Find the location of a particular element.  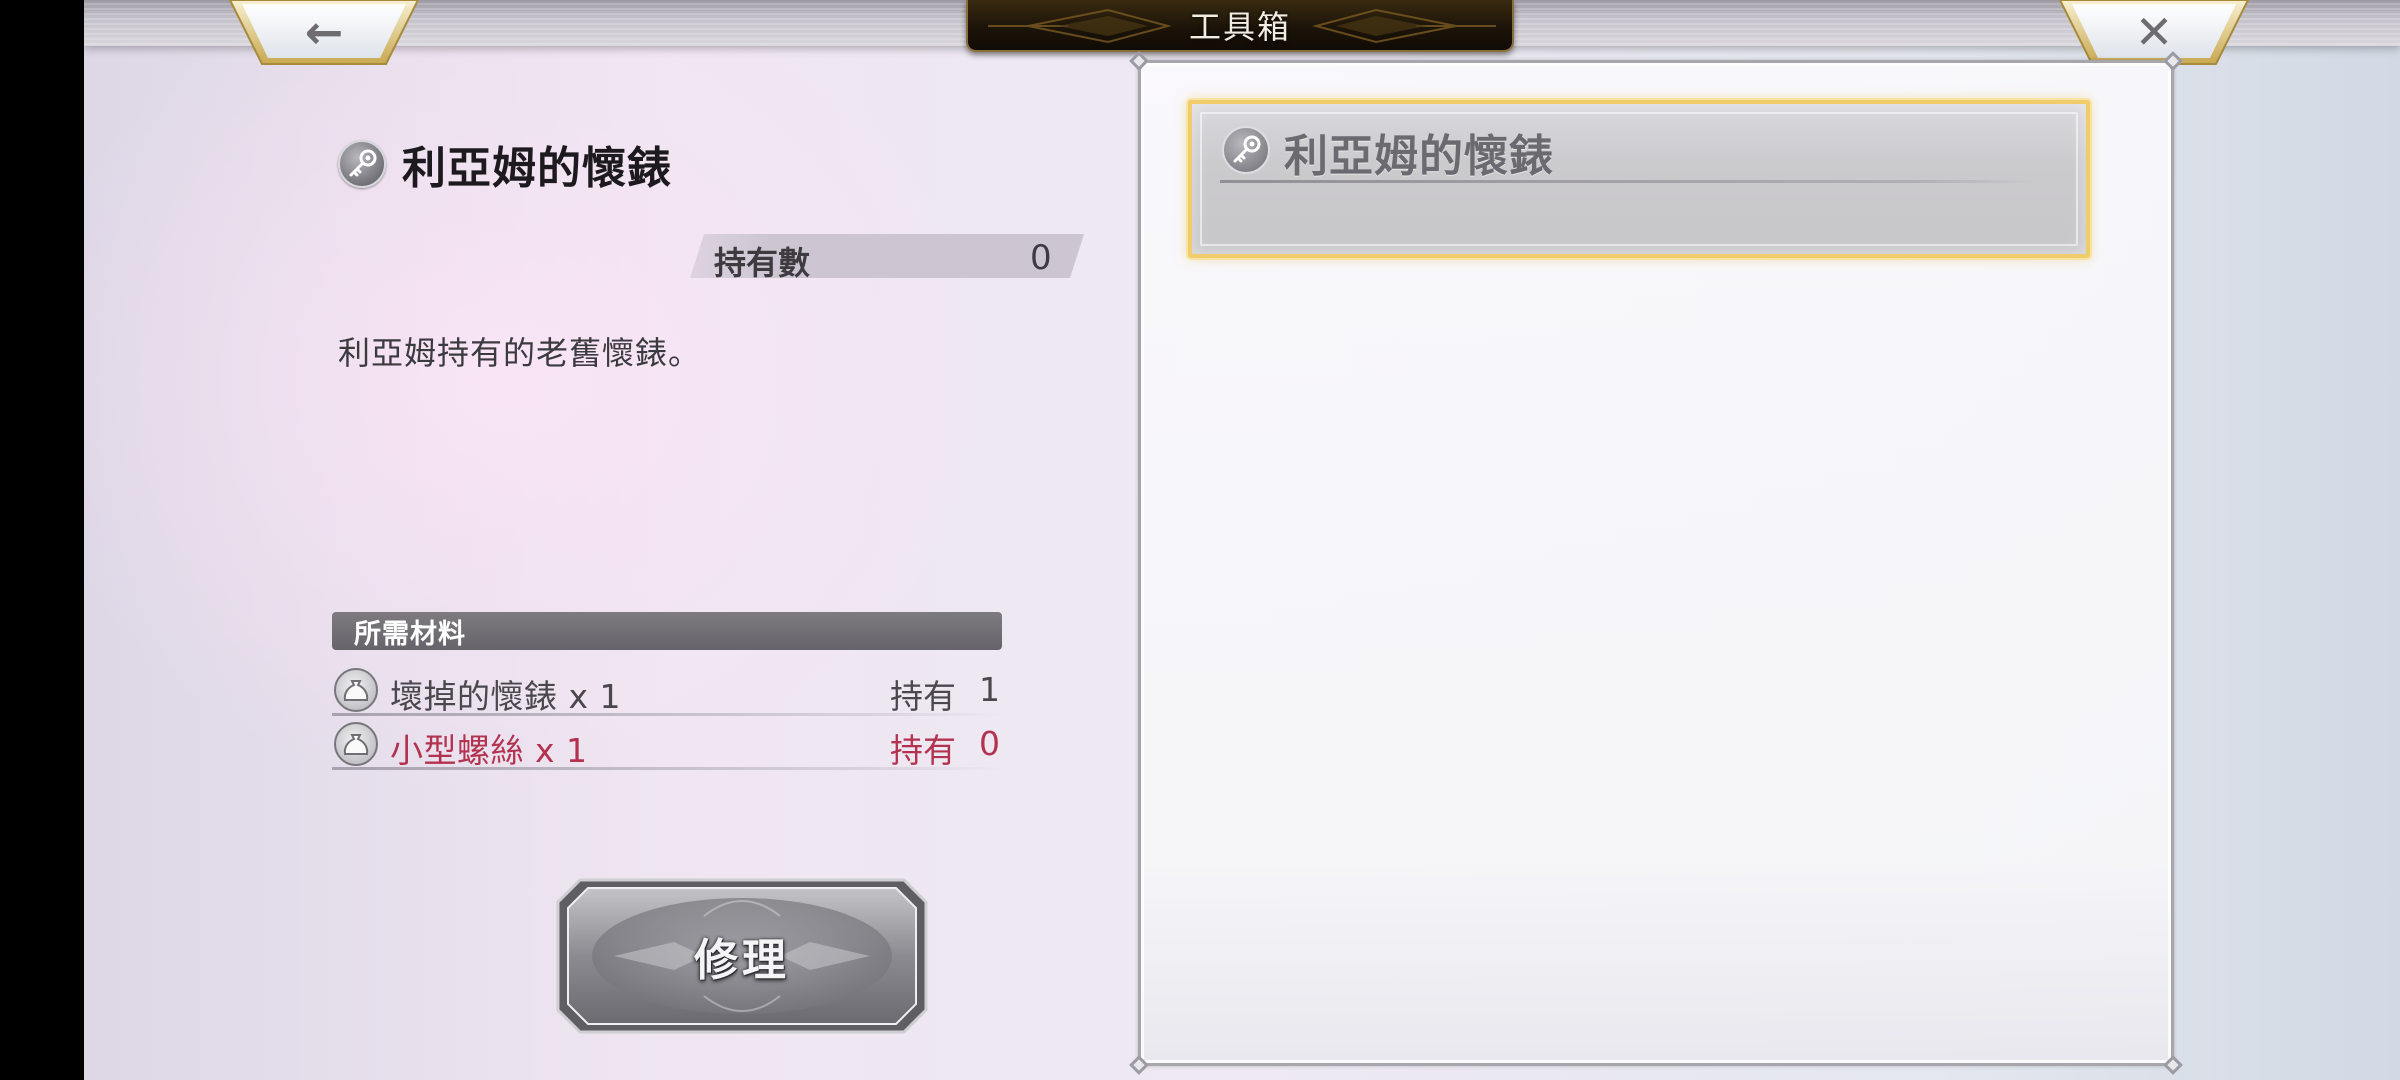

material-owned-value: 1 is located at coordinates (989, 689).